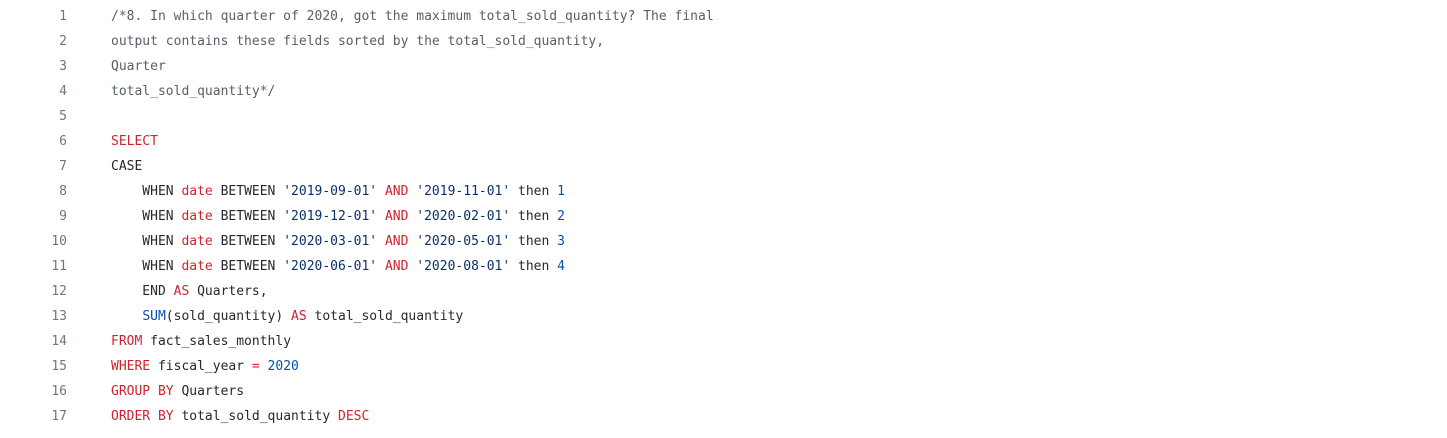 The image size is (1447, 438). I want to click on code-line: 14 FROM fact_sales_monthly, so click(723, 341).